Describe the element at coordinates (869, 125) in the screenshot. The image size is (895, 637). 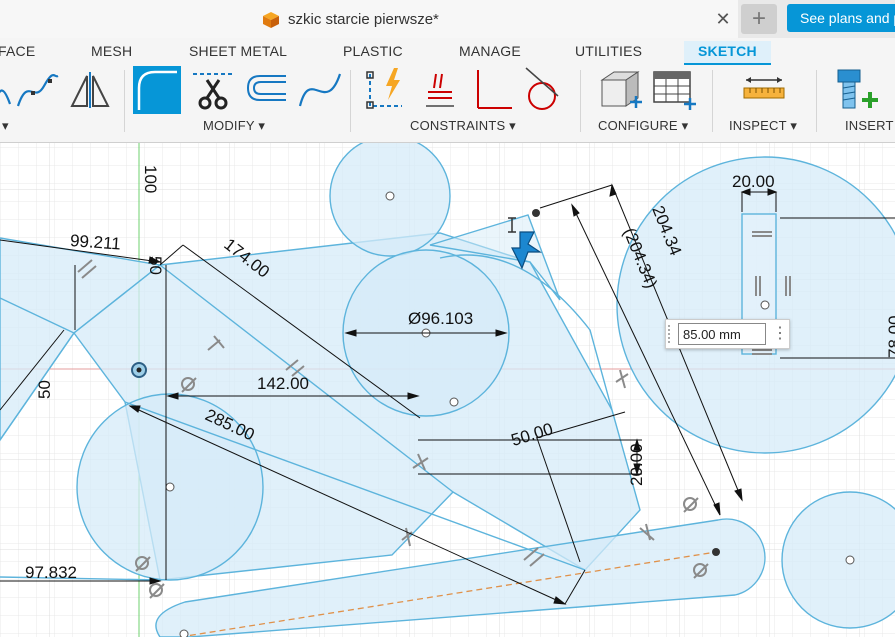
I see `insert-group-label: INSERT` at that location.